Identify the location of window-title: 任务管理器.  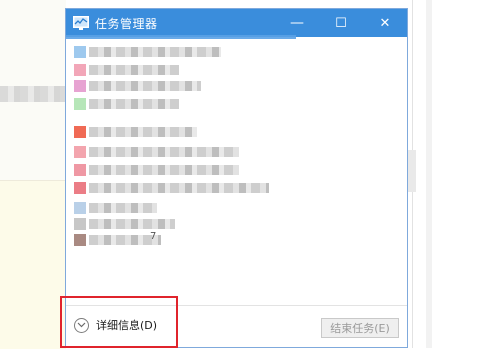
(126, 23).